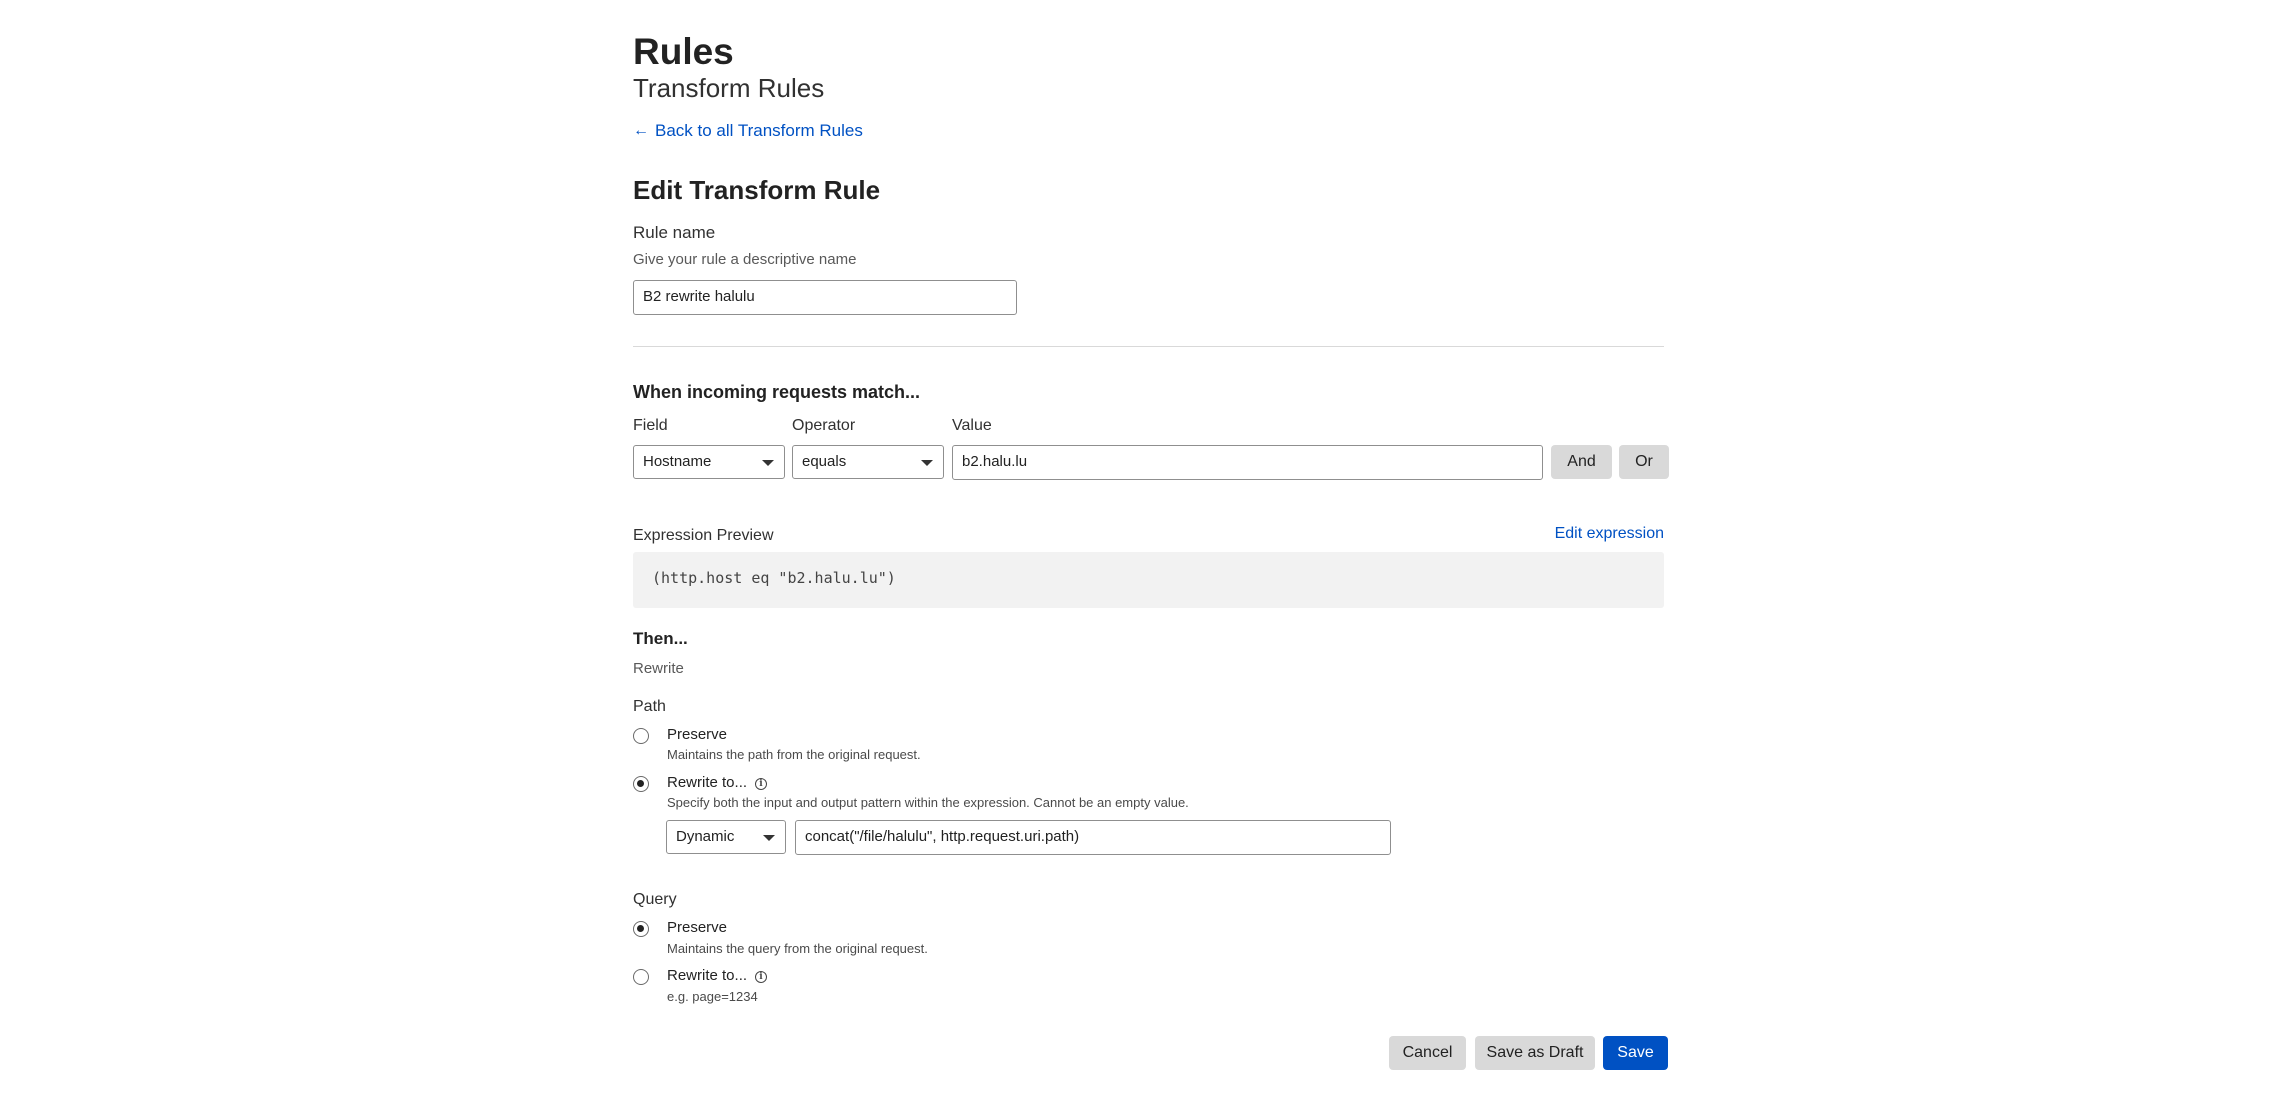 The height and width of the screenshot is (1093, 2283). What do you see at coordinates (1535, 1053) in the screenshot?
I see `save-as-draft-button: Save as Draft` at bounding box center [1535, 1053].